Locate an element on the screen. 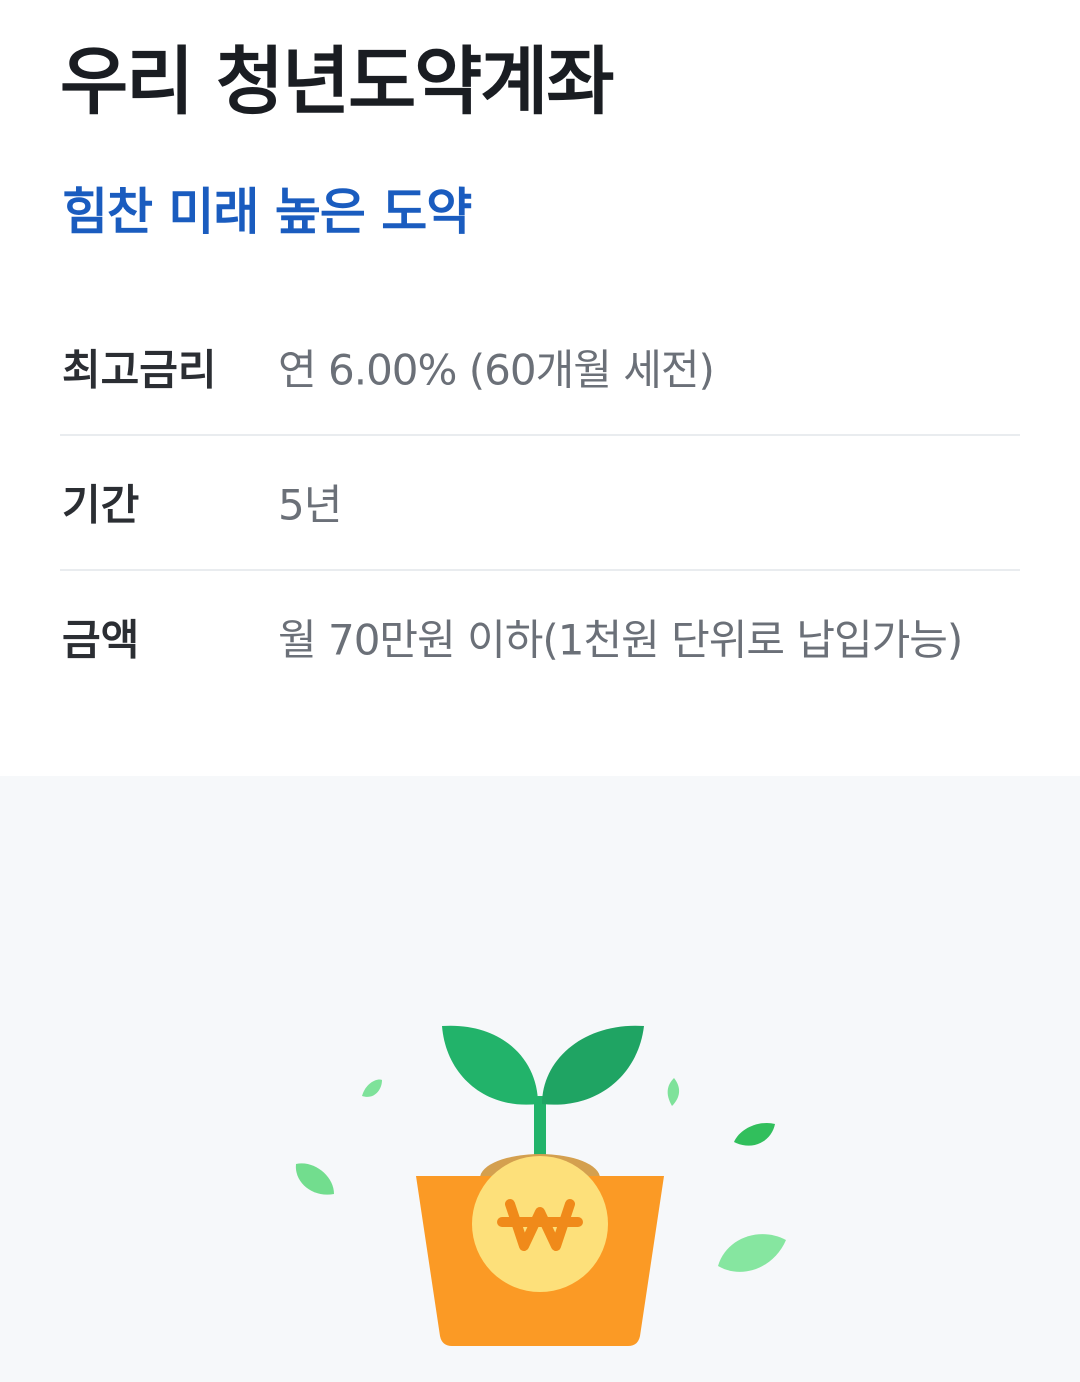  product-tagline: 힘찬 미래 높은 도약 is located at coordinates (267, 212).